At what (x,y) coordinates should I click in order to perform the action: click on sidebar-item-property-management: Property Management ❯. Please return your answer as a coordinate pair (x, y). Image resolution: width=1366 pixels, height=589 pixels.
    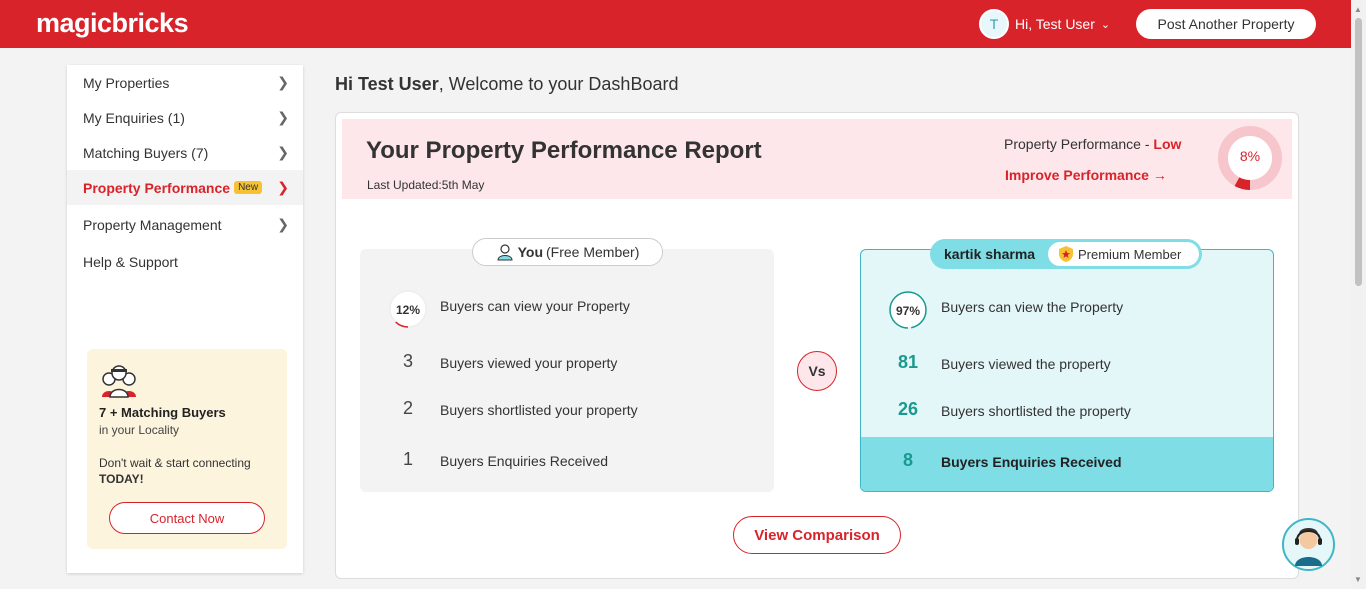
    Looking at the image, I should click on (185, 224).